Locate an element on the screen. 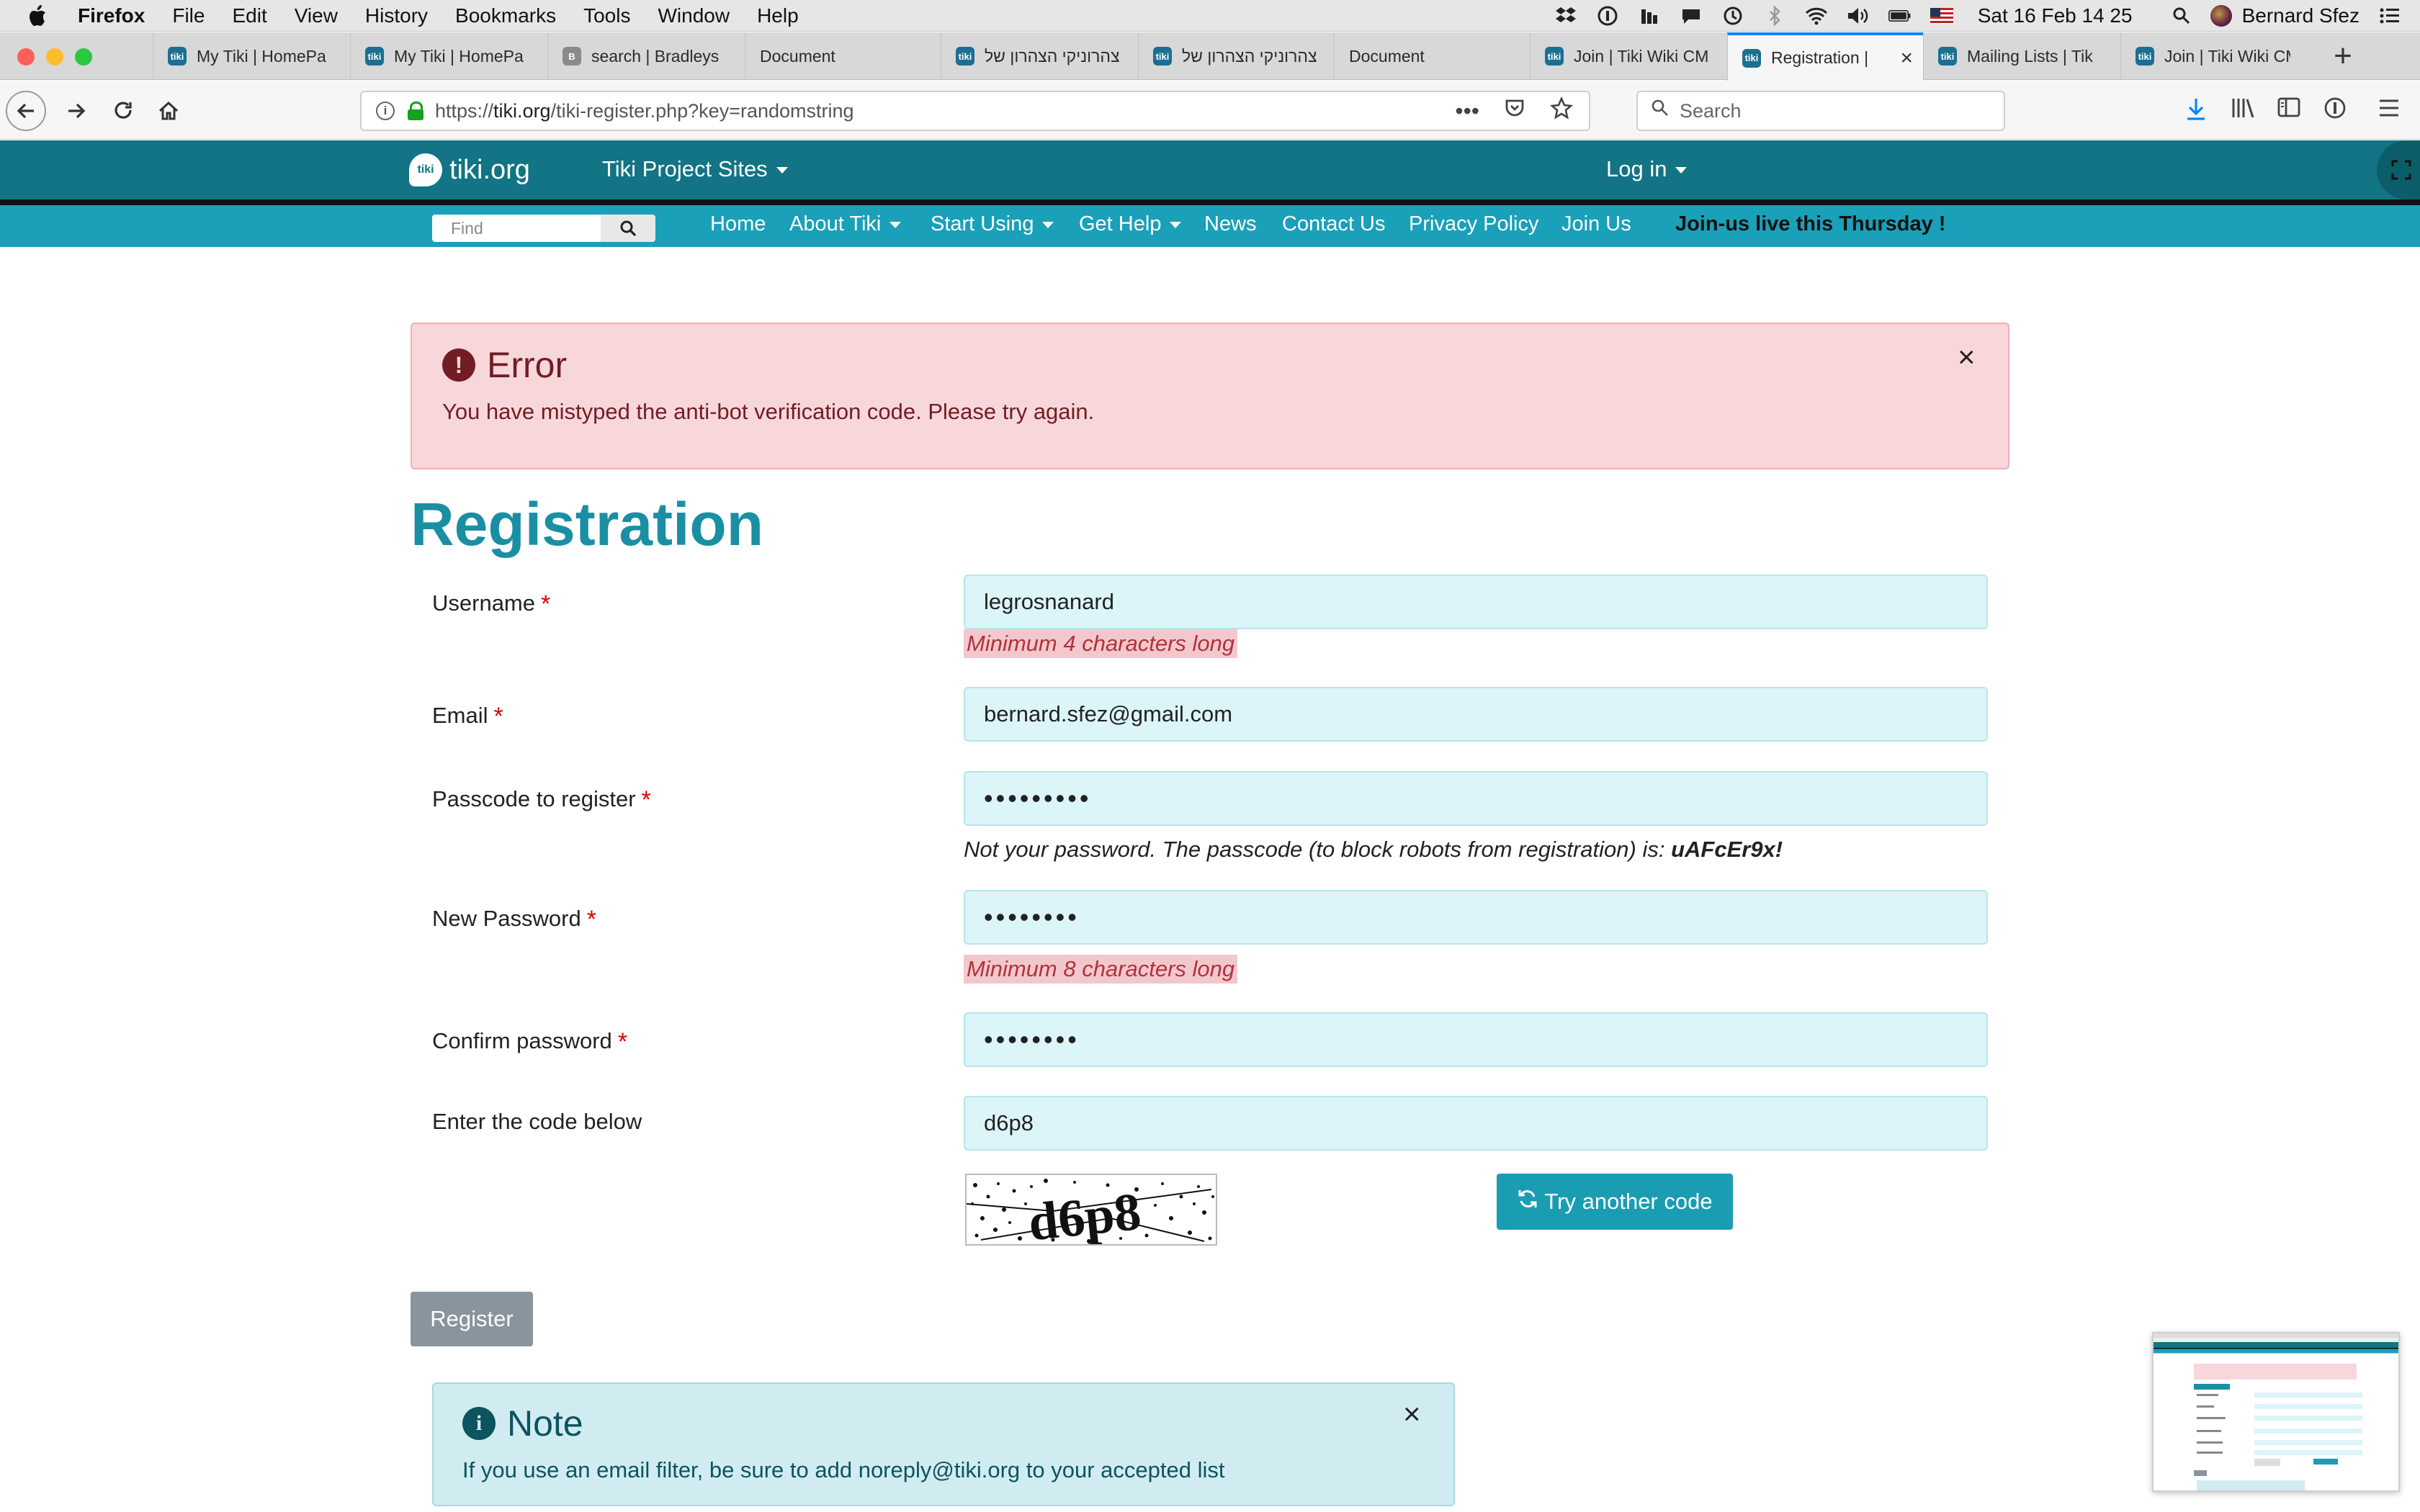 The width and height of the screenshot is (2420, 1512). nav-home: Home is located at coordinates (738, 224).